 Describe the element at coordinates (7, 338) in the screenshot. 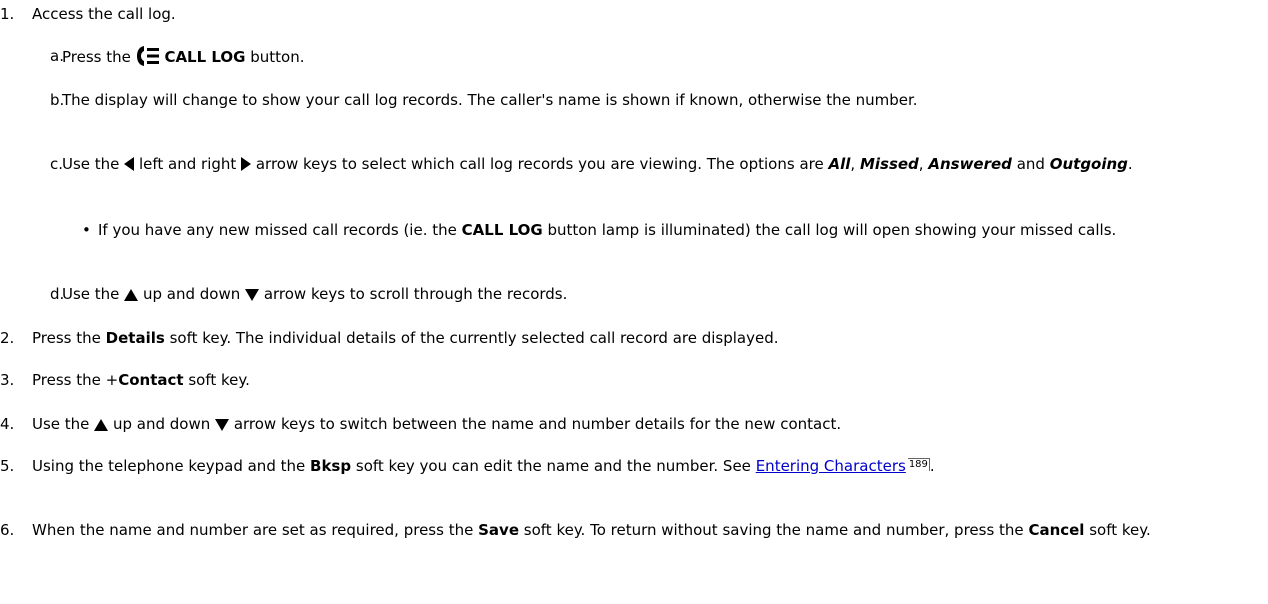

I see `step-number: 2.` at that location.